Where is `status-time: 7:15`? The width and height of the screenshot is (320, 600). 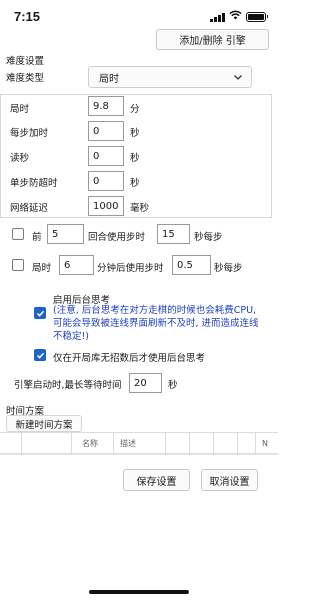
status-time: 7:15 is located at coordinates (27, 16).